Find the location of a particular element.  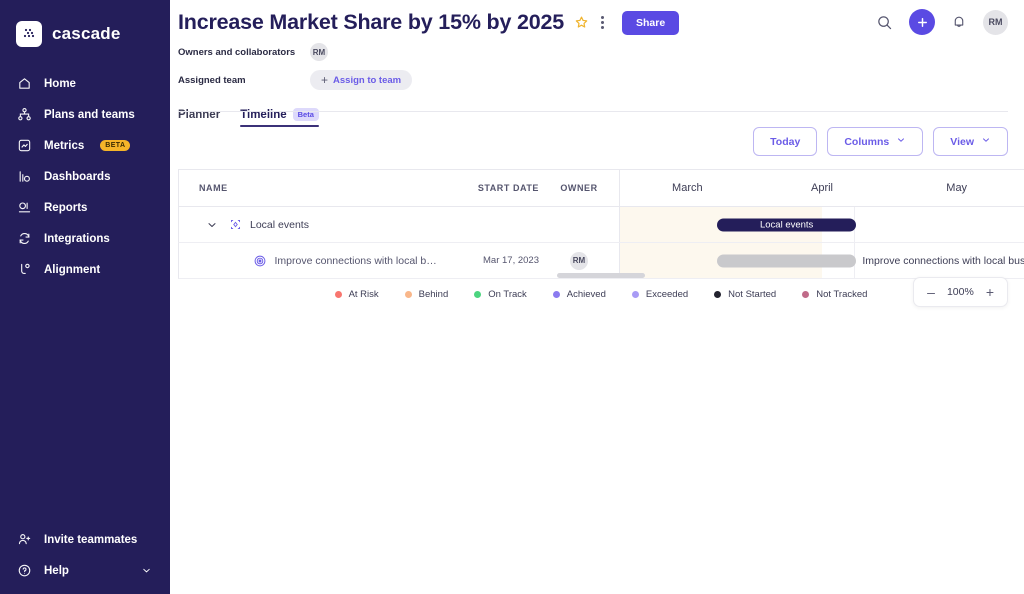

legend-label: Achieved is located at coordinates (586, 294).